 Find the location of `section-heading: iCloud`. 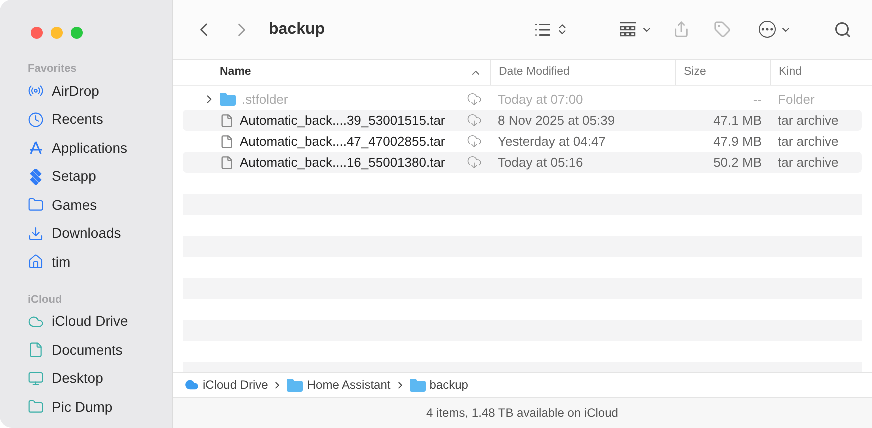

section-heading: iCloud is located at coordinates (45, 300).